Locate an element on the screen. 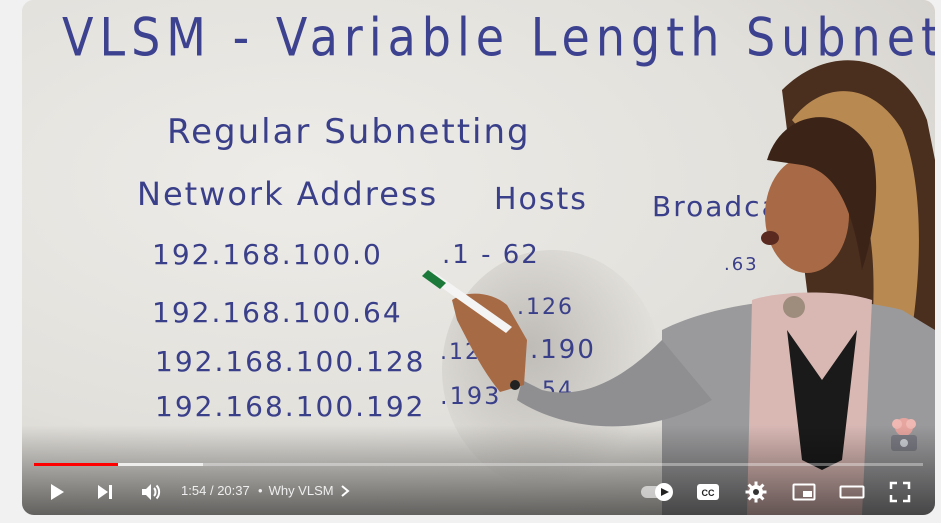 The width and height of the screenshot is (941, 523). gear-icon is located at coordinates (756, 492).